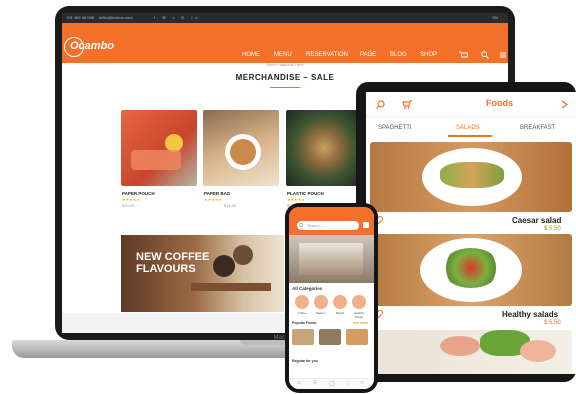 The image size is (576, 394). Describe the element at coordinates (368, 55) in the screenshot. I see `nav-page: PAGE` at that location.